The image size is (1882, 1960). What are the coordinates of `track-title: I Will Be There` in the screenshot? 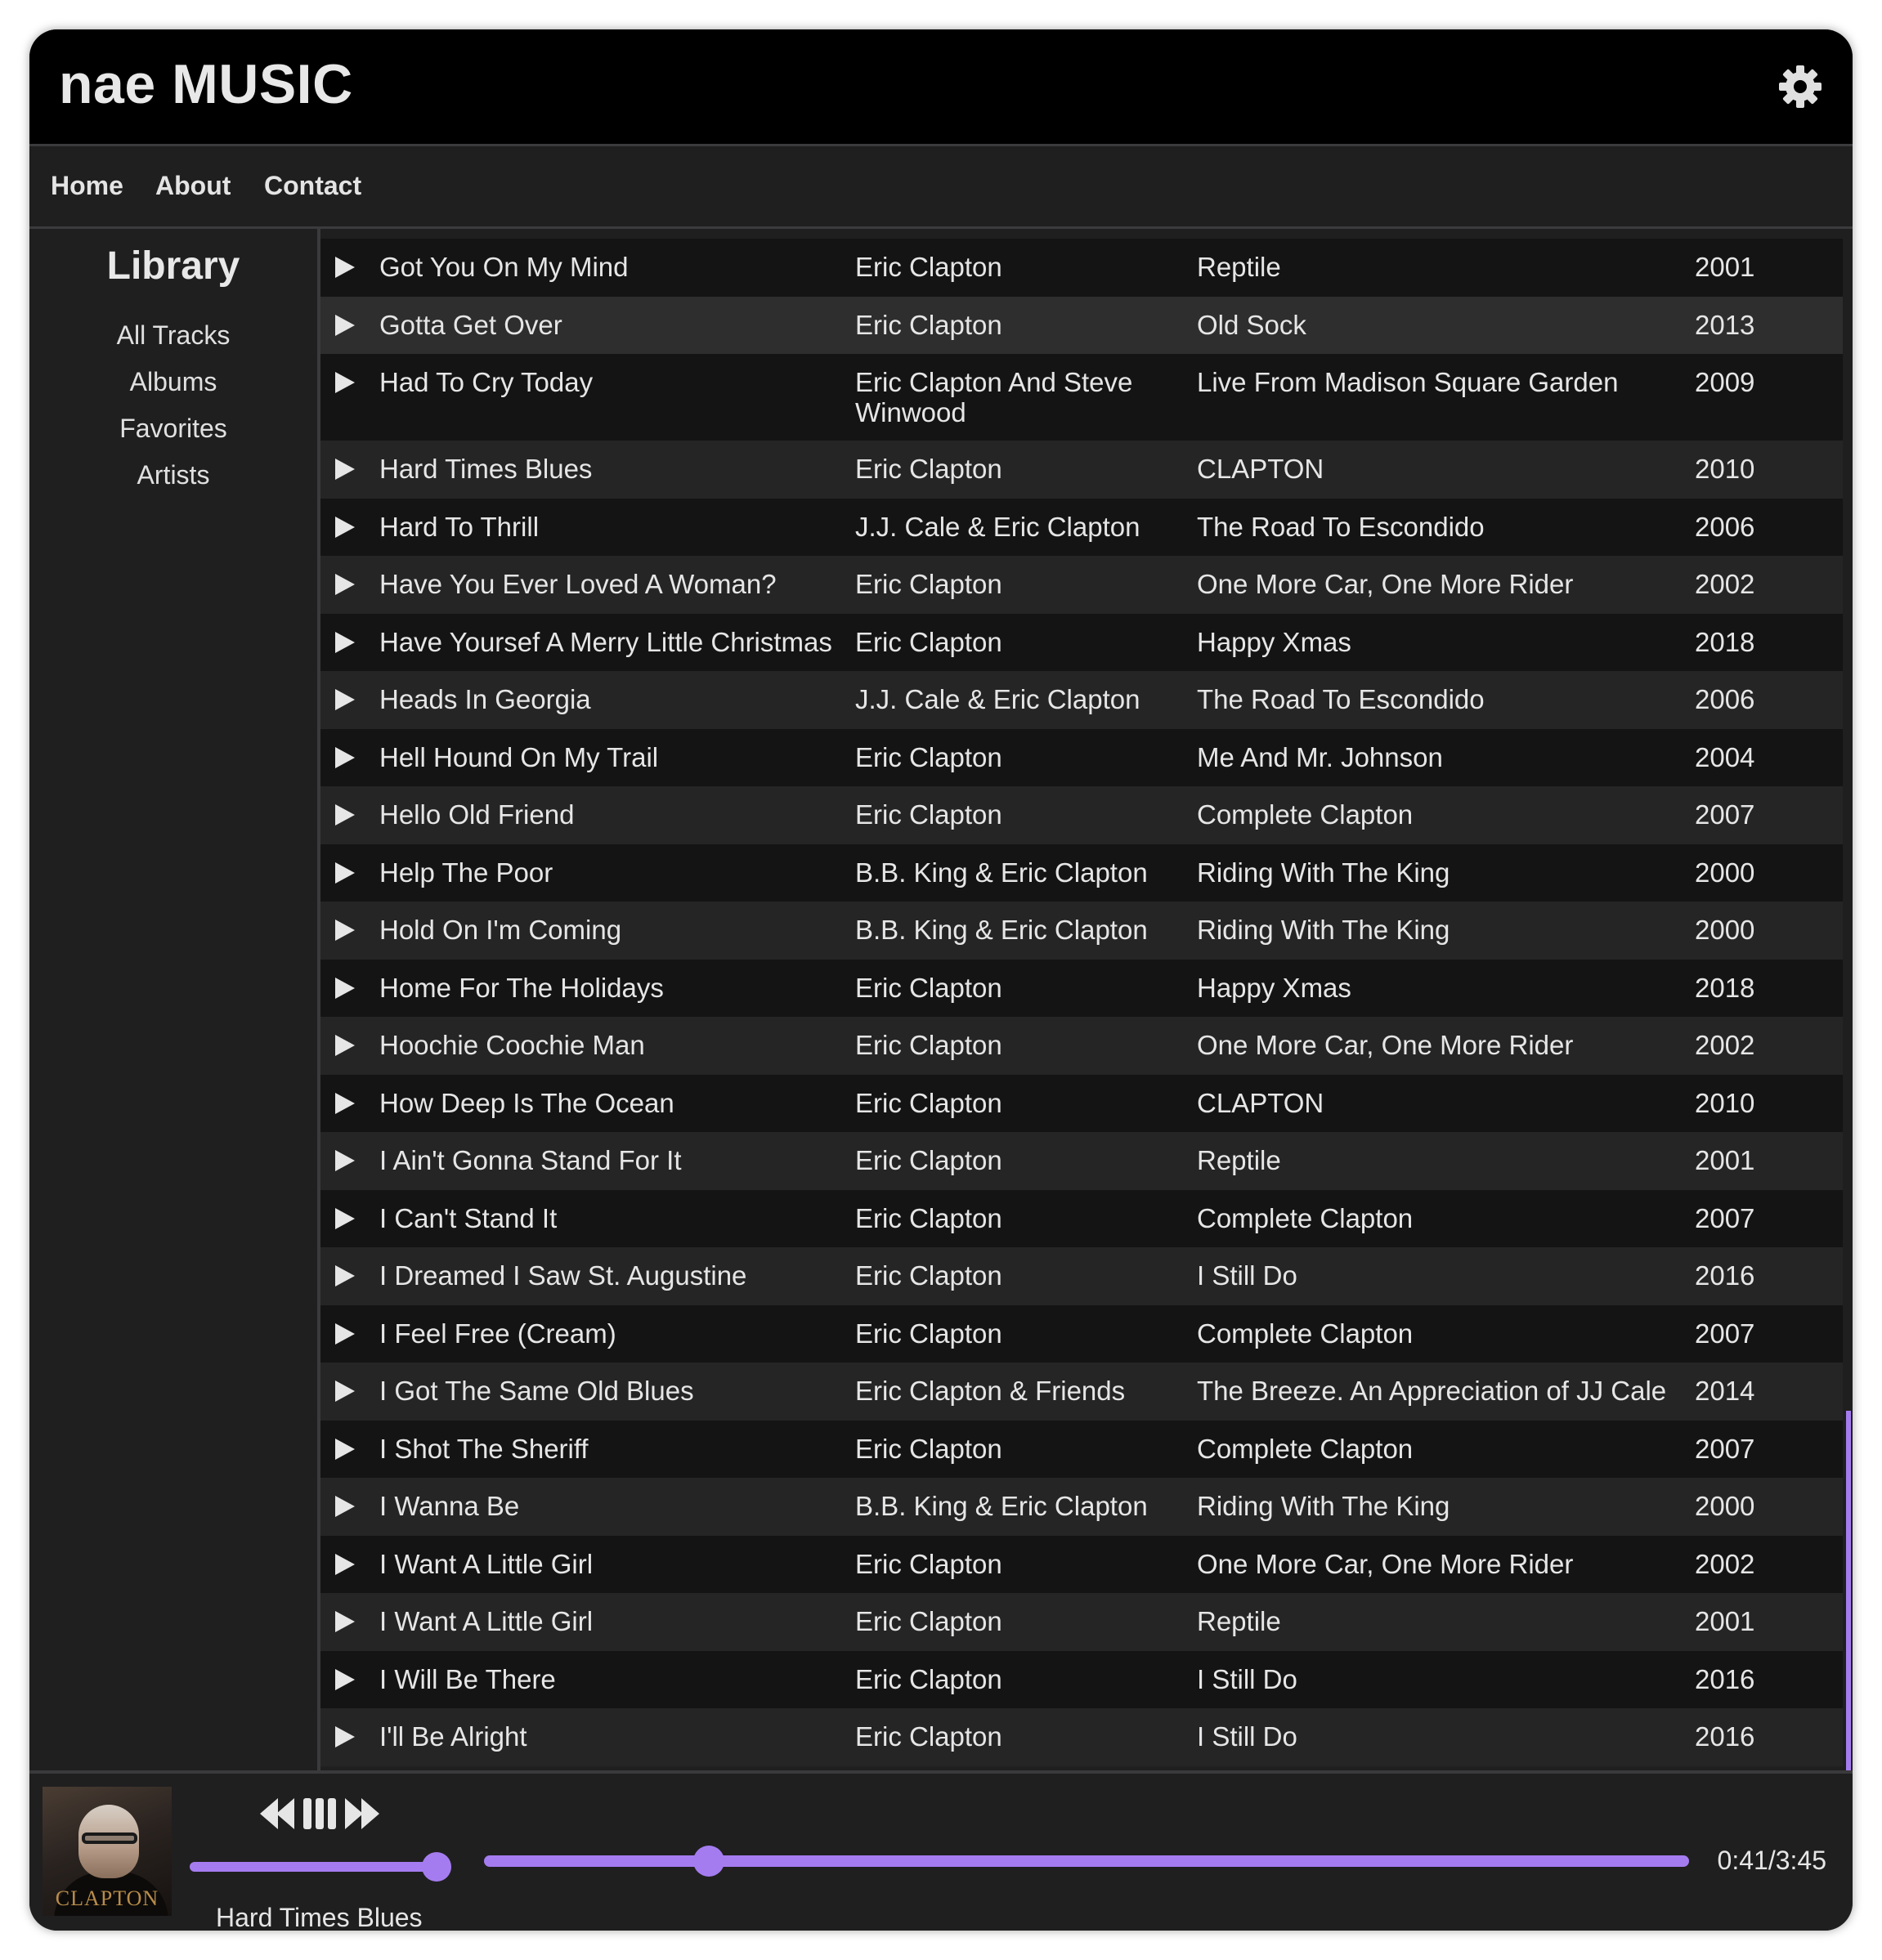 It's located at (467, 1678).